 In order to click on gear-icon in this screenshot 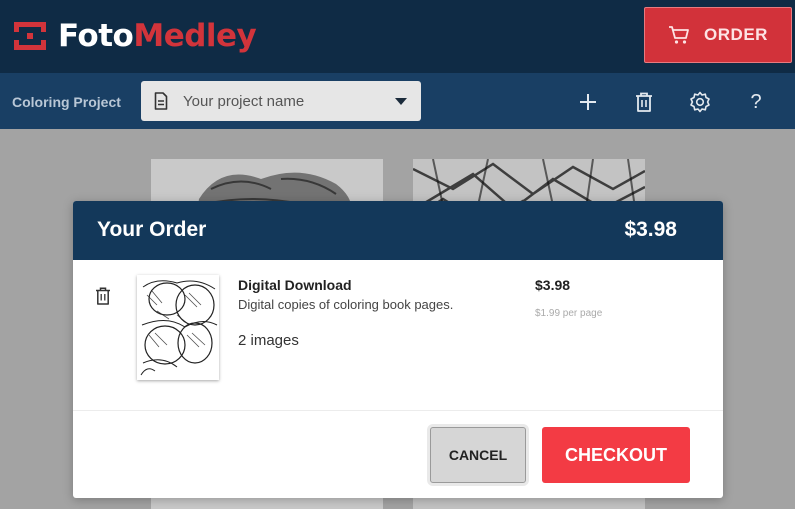, I will do `click(700, 102)`.